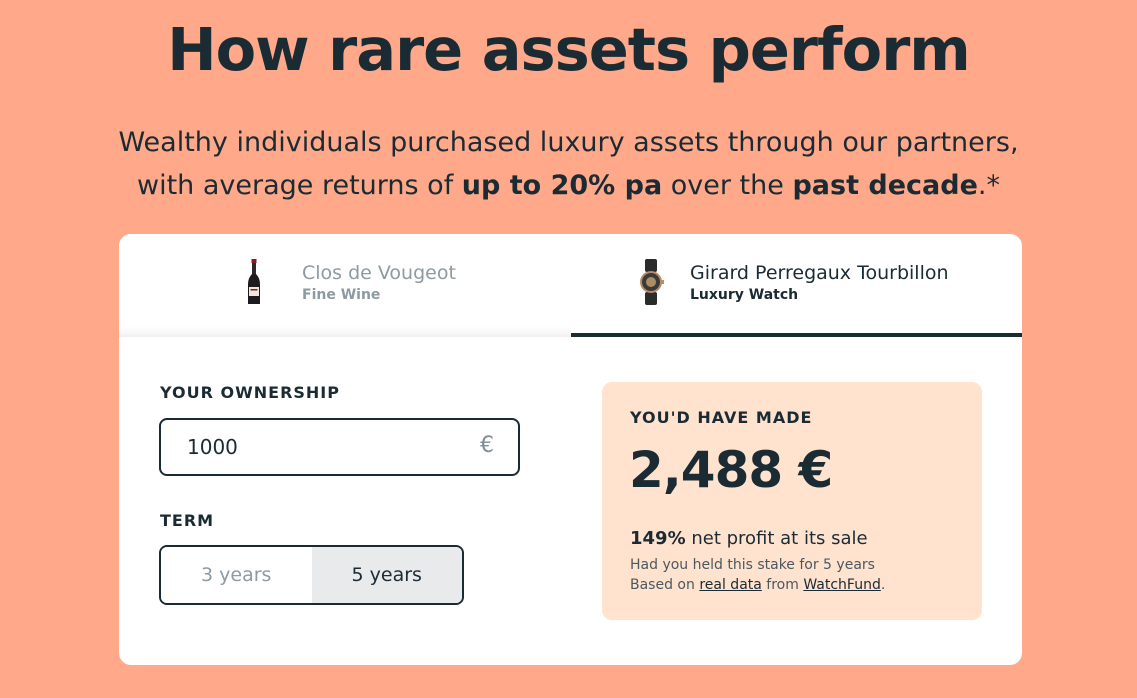  What do you see at coordinates (236, 575) in the screenshot?
I see `term-option-3-years: 3 years` at bounding box center [236, 575].